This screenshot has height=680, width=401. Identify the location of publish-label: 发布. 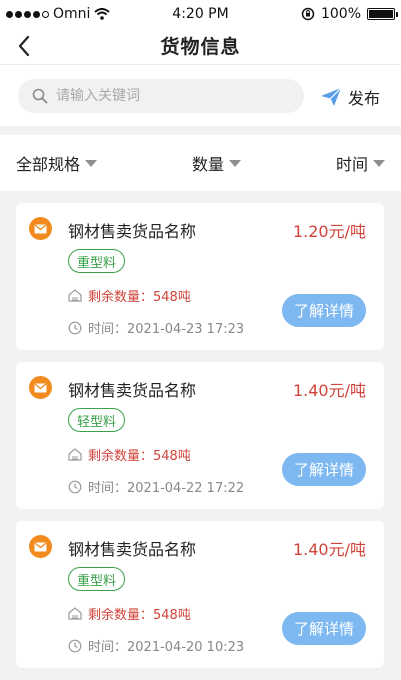
(364, 98).